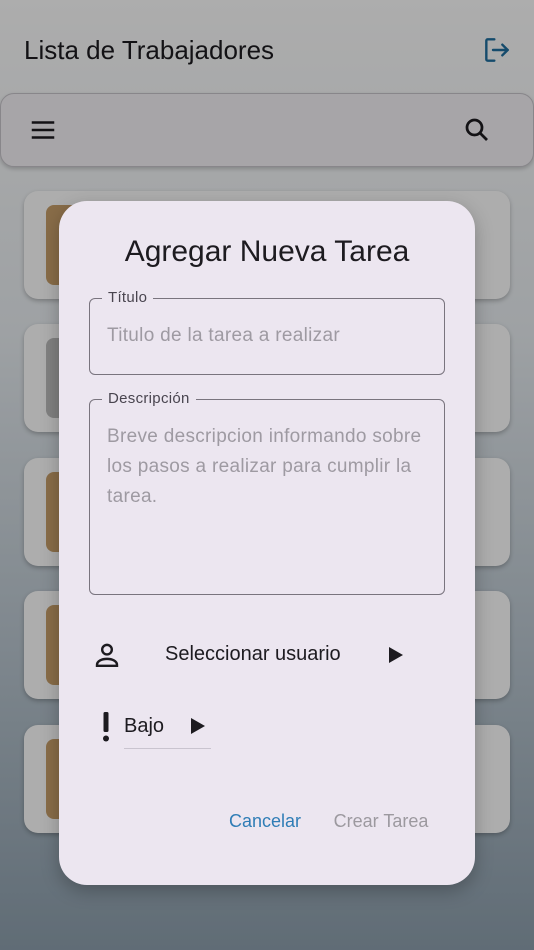 The image size is (534, 950). I want to click on task-title-label: Título, so click(128, 297).